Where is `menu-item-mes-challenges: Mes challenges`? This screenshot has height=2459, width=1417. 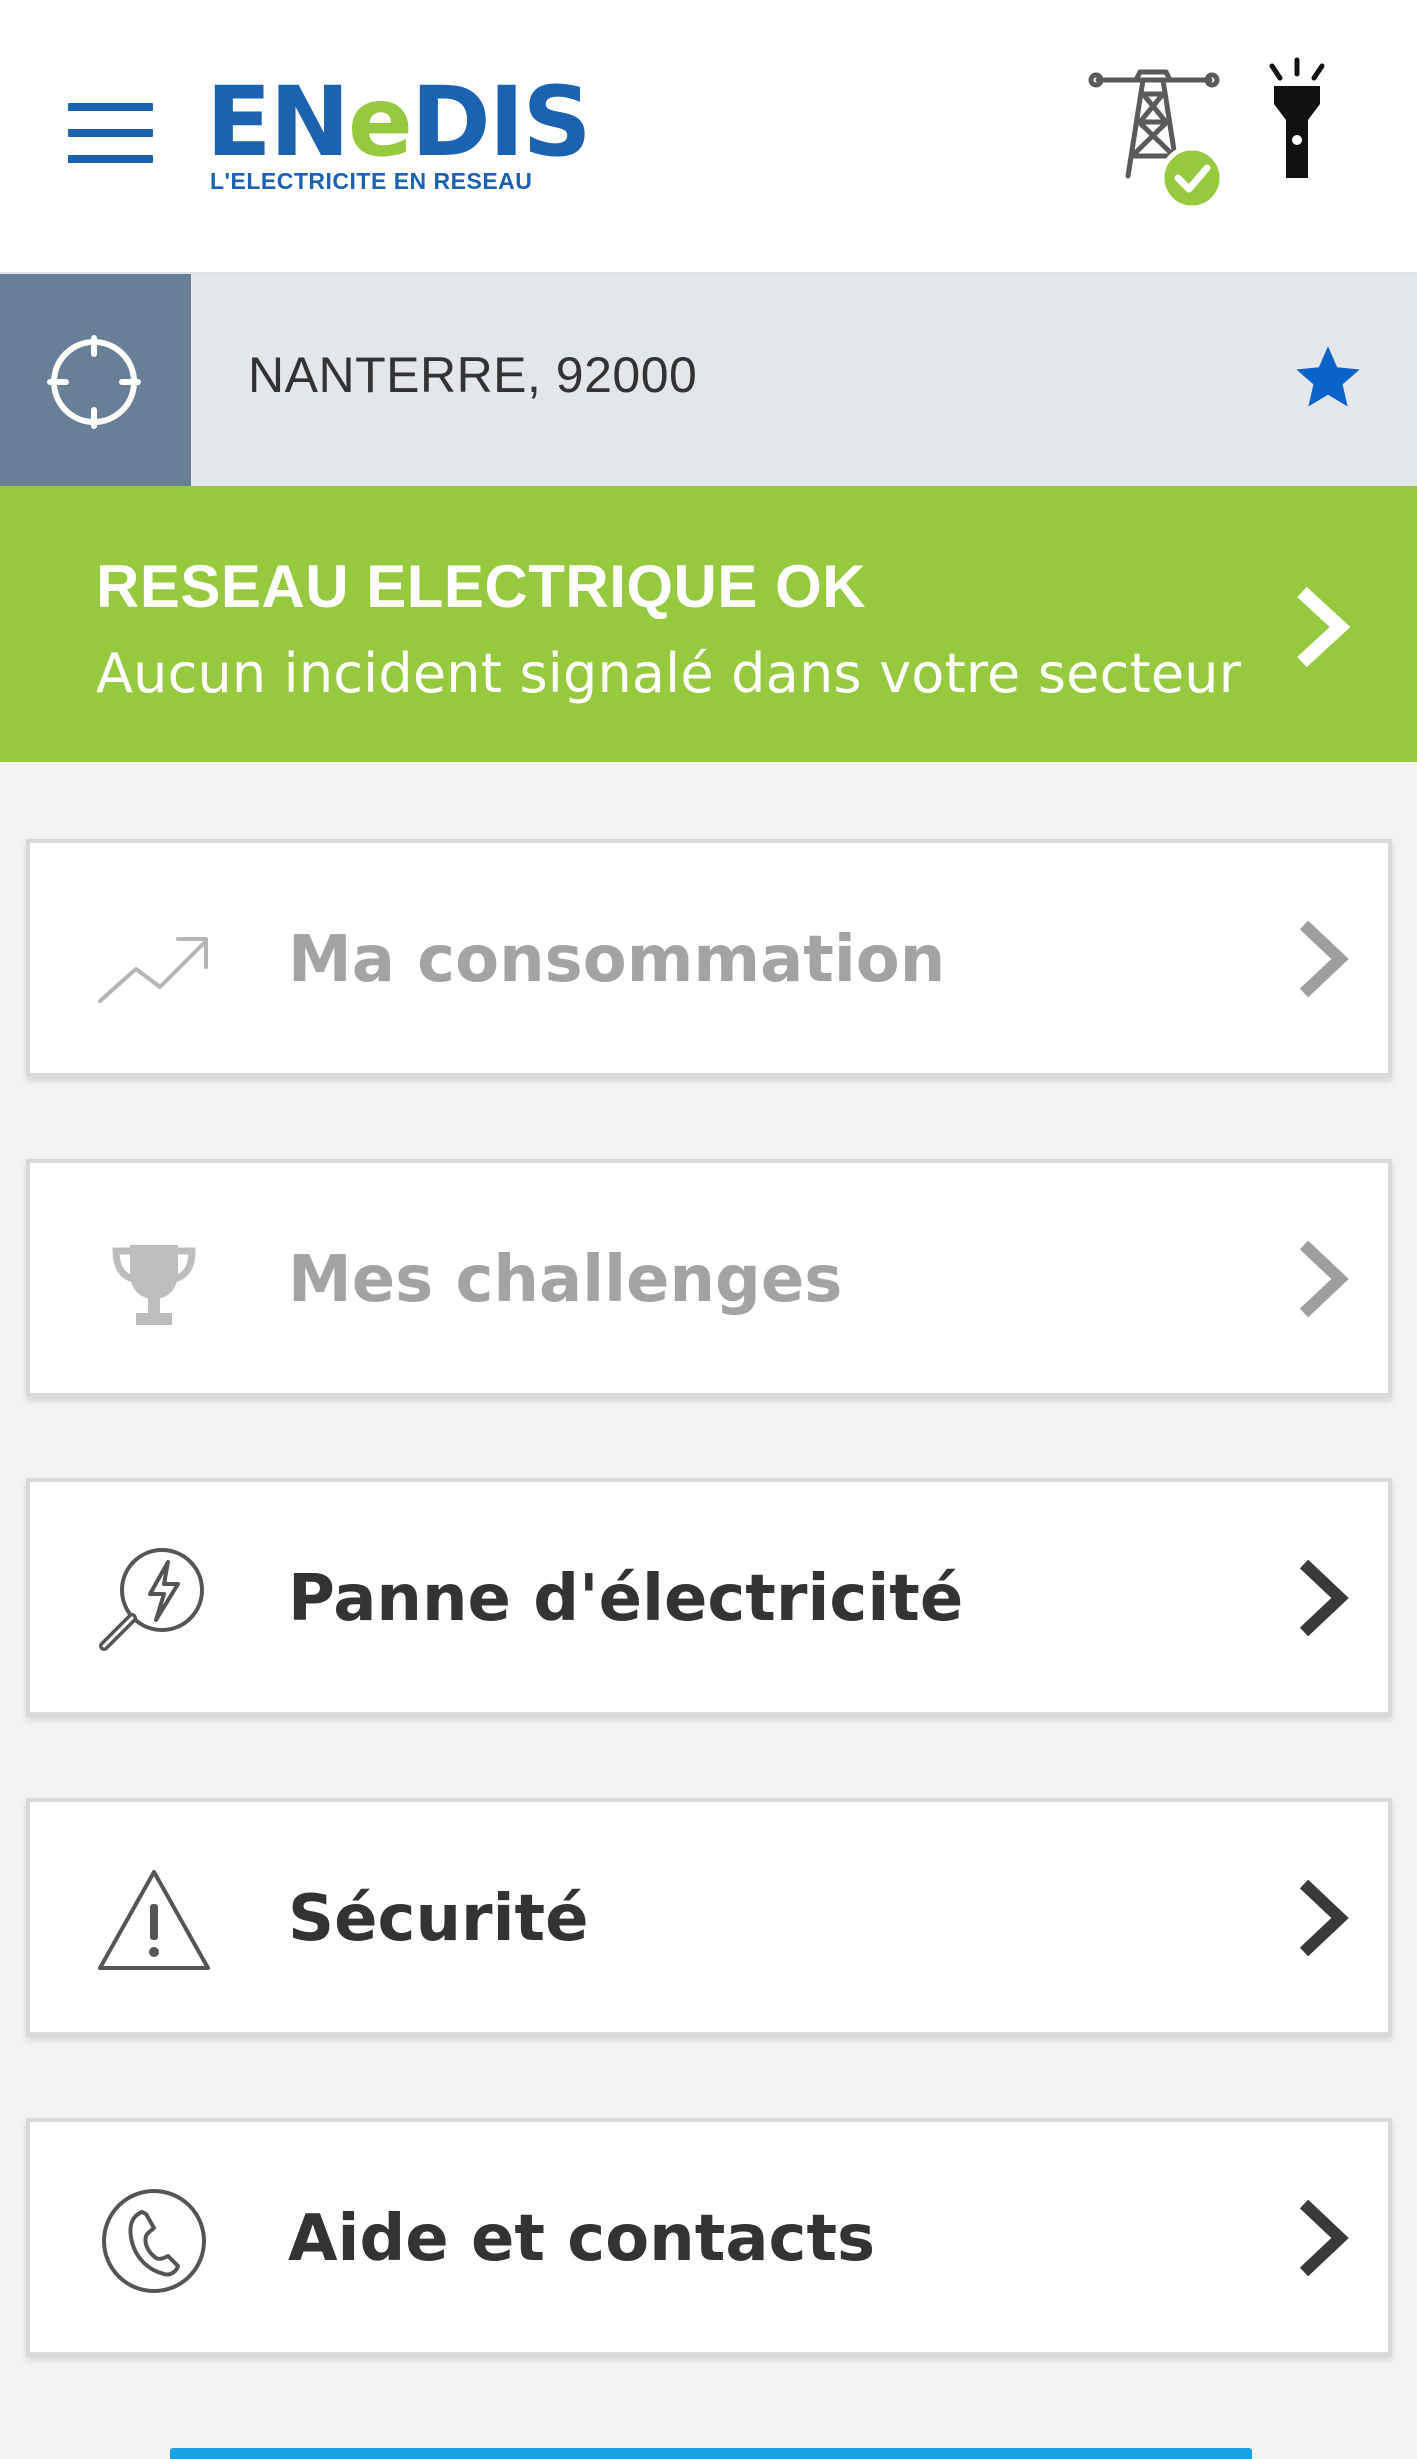 menu-item-mes-challenges: Mes challenges is located at coordinates (709, 1278).